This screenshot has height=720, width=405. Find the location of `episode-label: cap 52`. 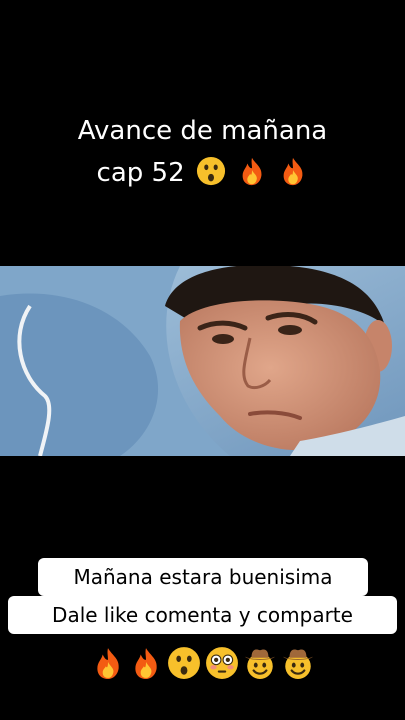

episode-label: cap 52 is located at coordinates (140, 173).